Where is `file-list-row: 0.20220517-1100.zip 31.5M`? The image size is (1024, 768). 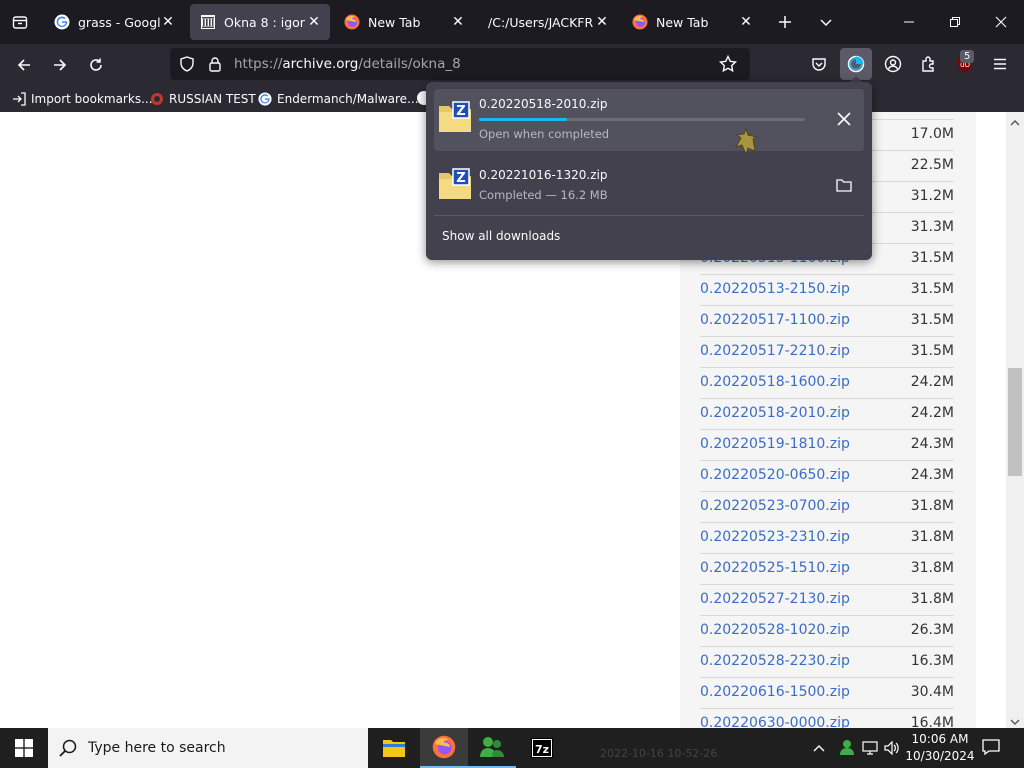
file-list-row: 0.20220517-1100.zip 31.5M is located at coordinates (827, 321).